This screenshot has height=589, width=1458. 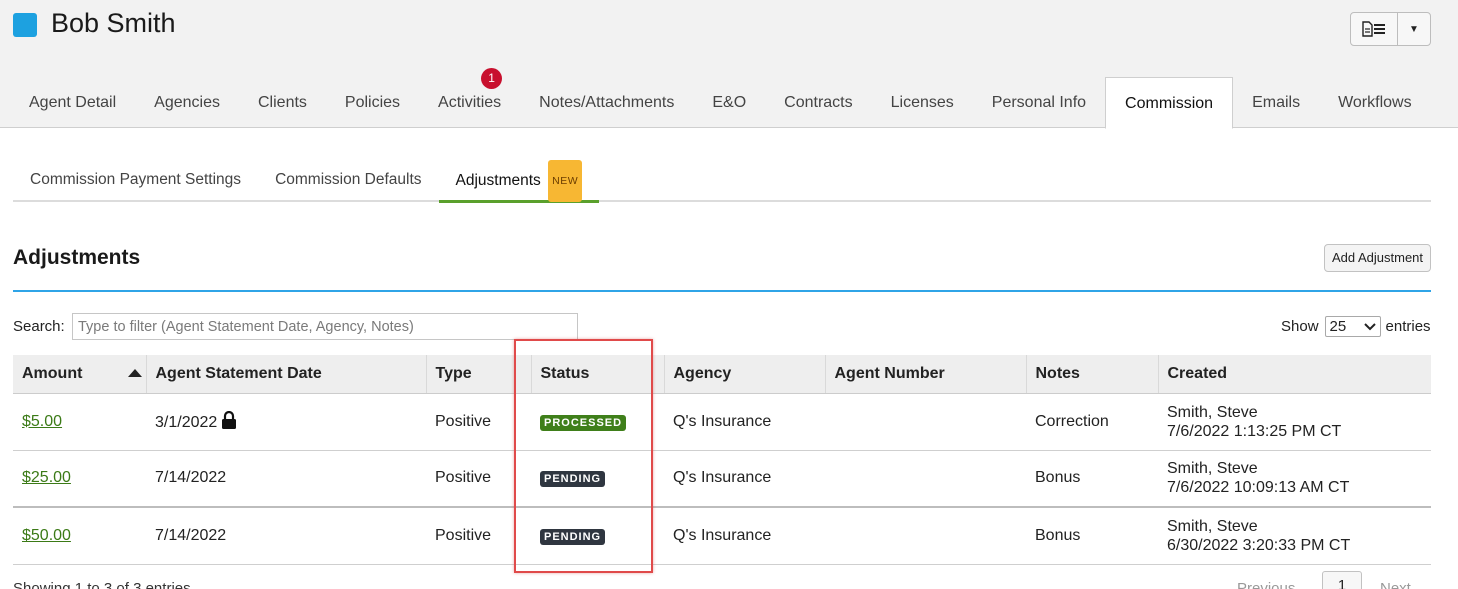 I want to click on status-badge: PROCESSED, so click(x=583, y=422).